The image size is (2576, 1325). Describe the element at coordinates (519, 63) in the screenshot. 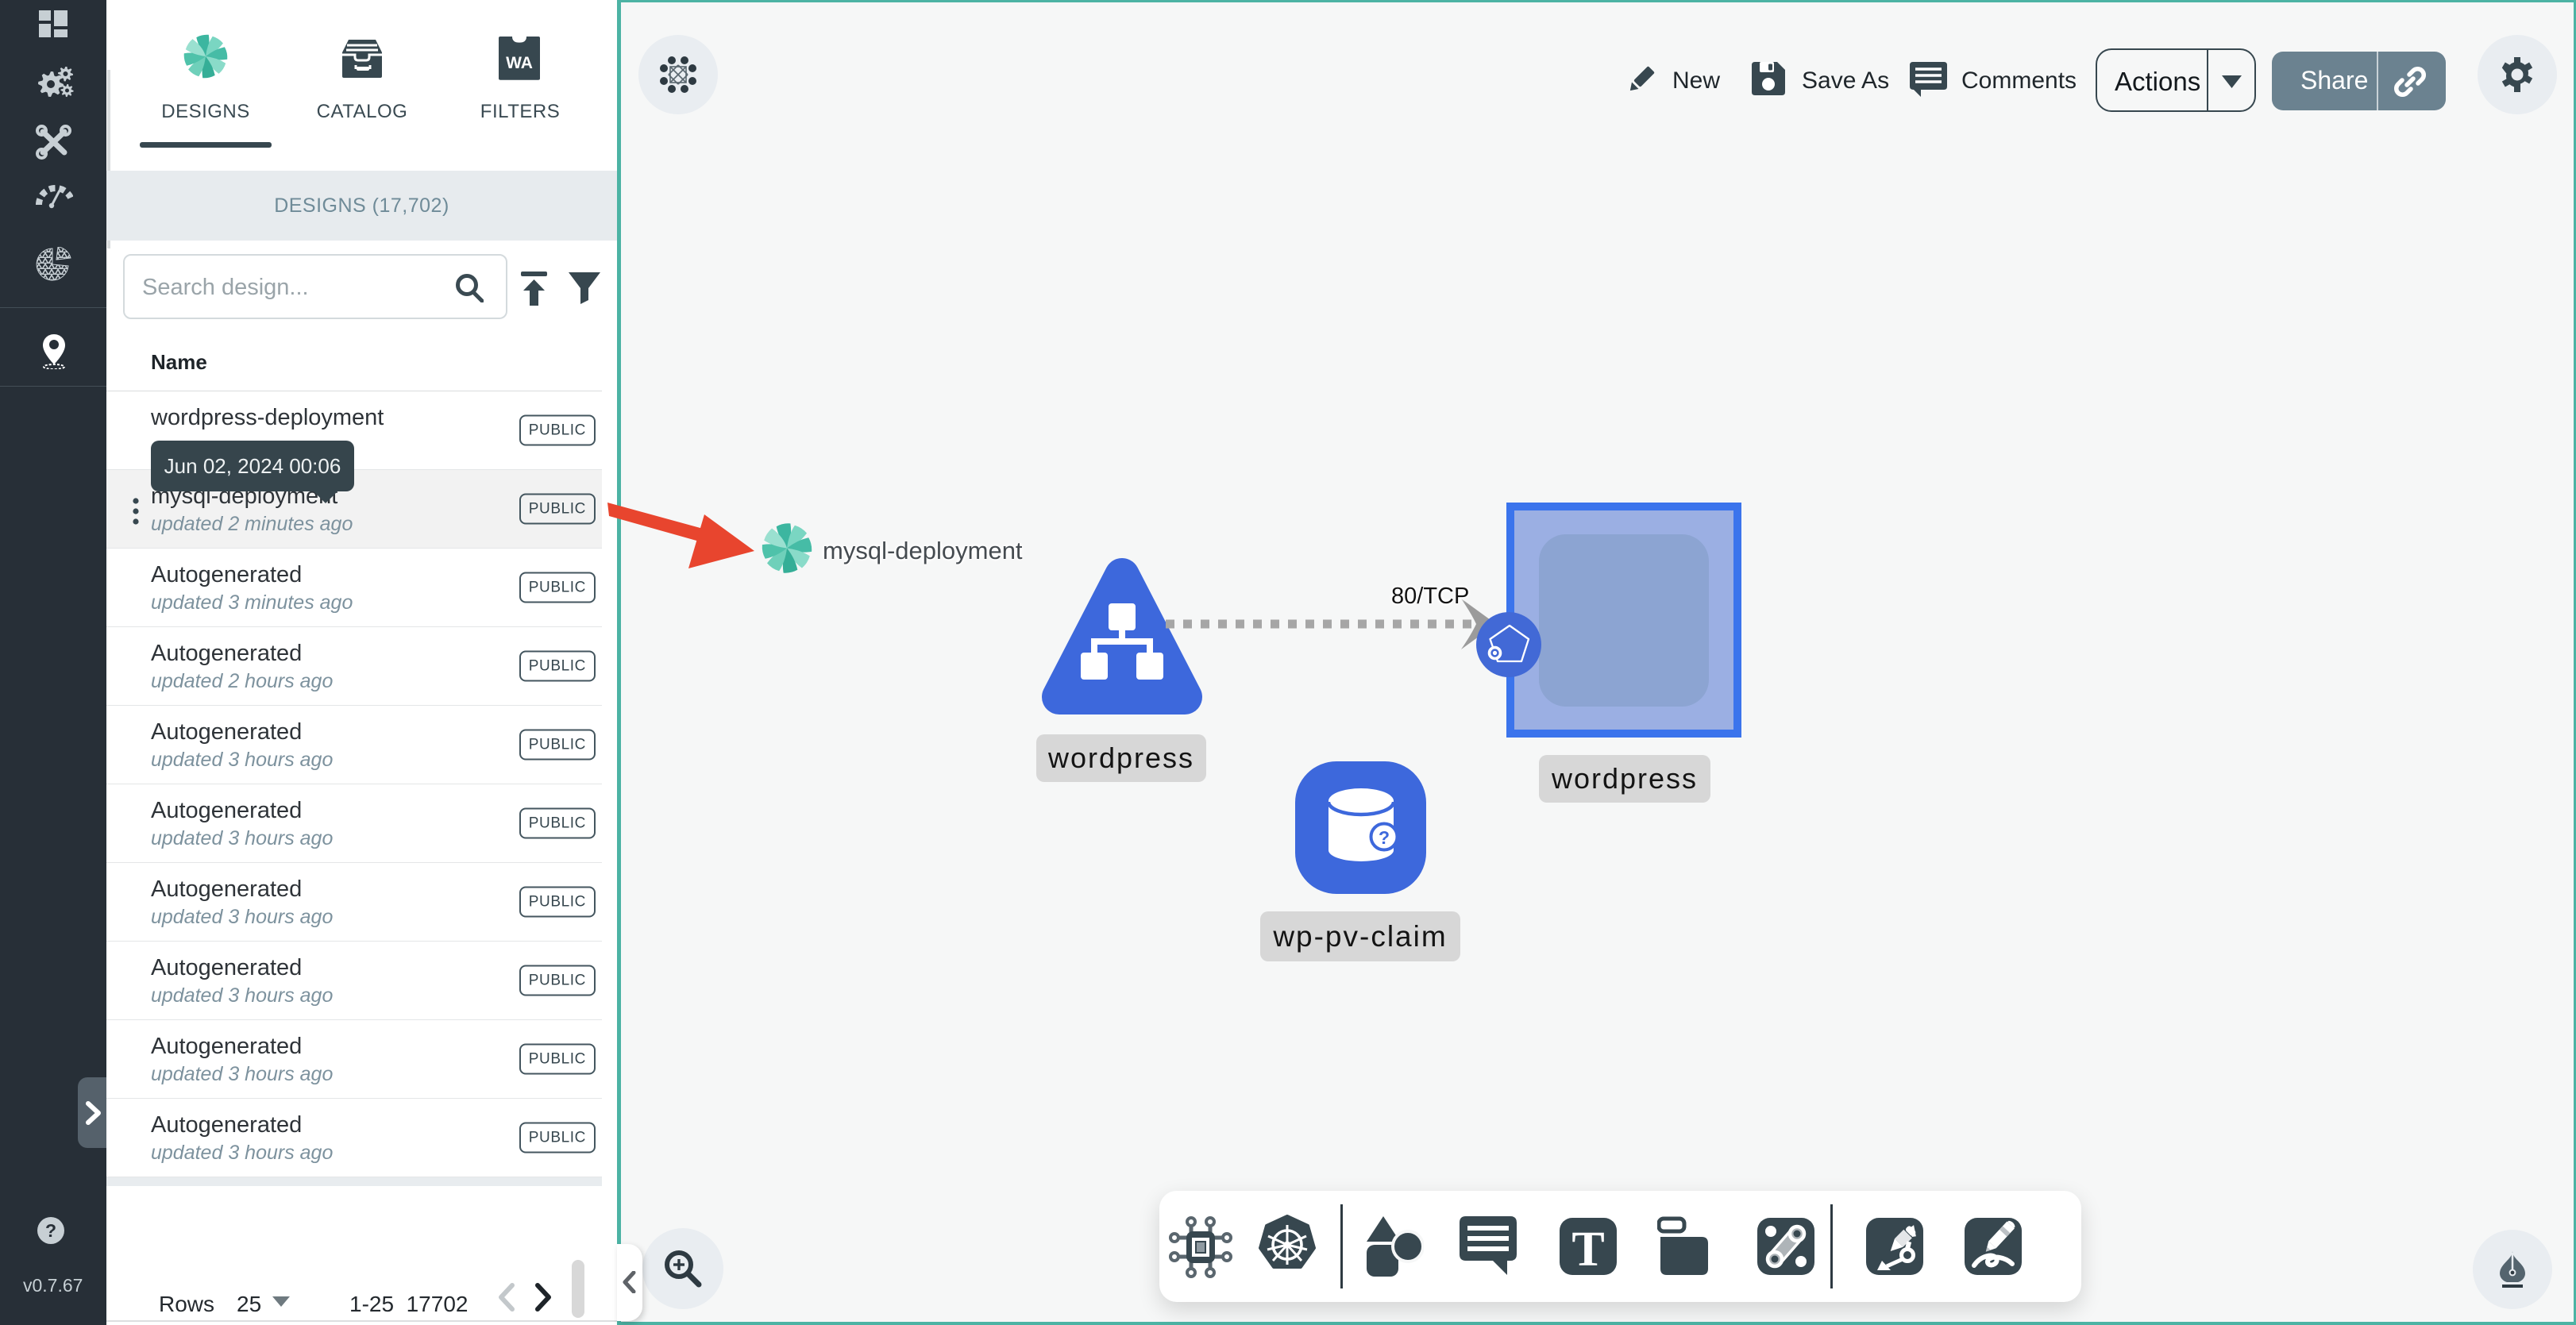

I see `svg-text: WA` at that location.